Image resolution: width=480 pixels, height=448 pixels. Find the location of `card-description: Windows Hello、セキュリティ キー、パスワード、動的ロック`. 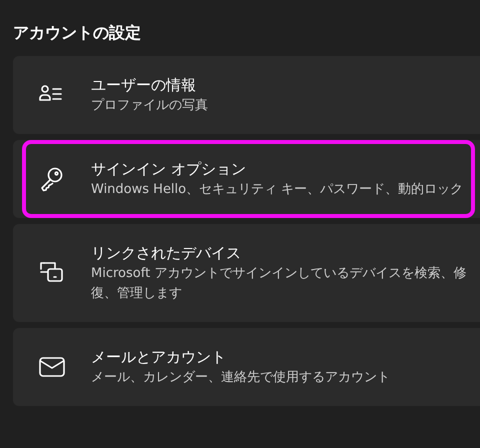

card-description: Windows Hello、セキュリティ キー、パスワード、動的ロック is located at coordinates (277, 190).